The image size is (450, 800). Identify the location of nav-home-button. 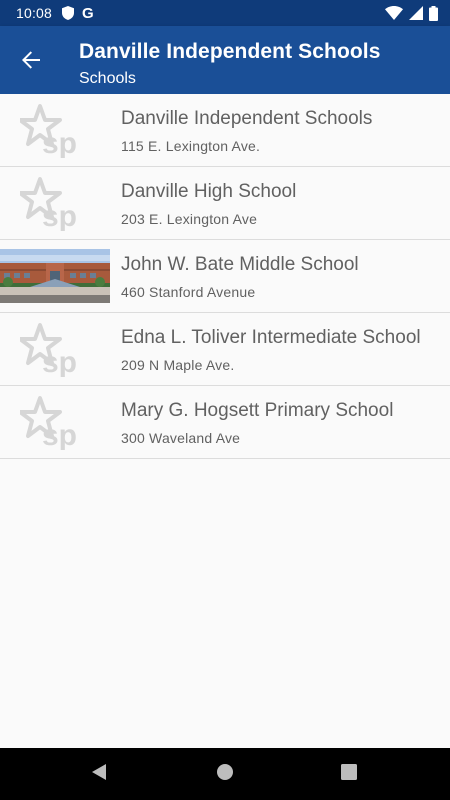
(225, 774).